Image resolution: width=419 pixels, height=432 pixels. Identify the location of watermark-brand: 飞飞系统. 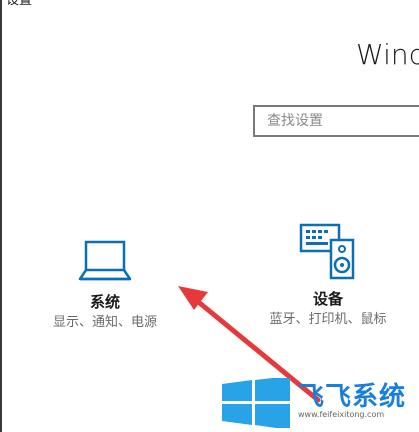
(352, 397).